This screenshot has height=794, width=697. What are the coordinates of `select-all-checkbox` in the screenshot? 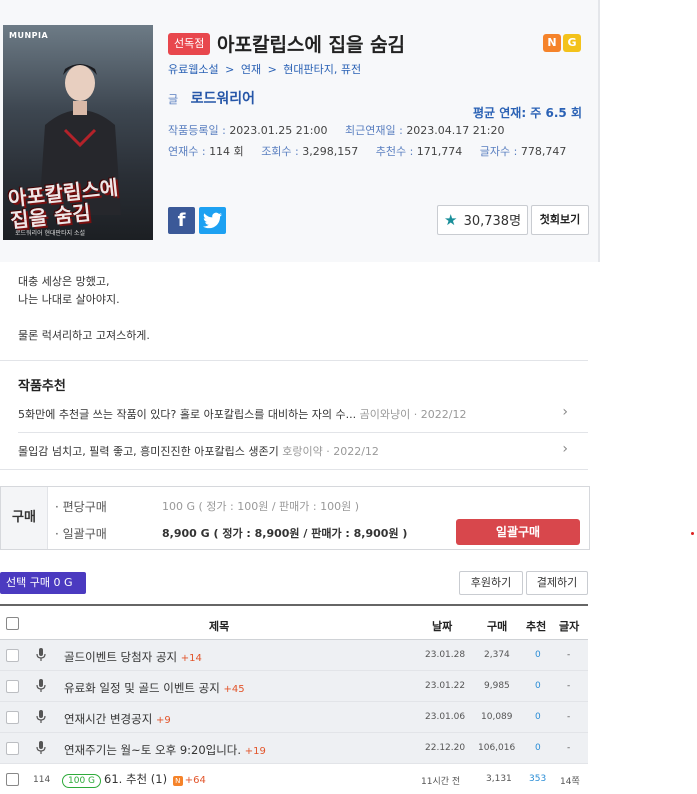 It's located at (12, 623).